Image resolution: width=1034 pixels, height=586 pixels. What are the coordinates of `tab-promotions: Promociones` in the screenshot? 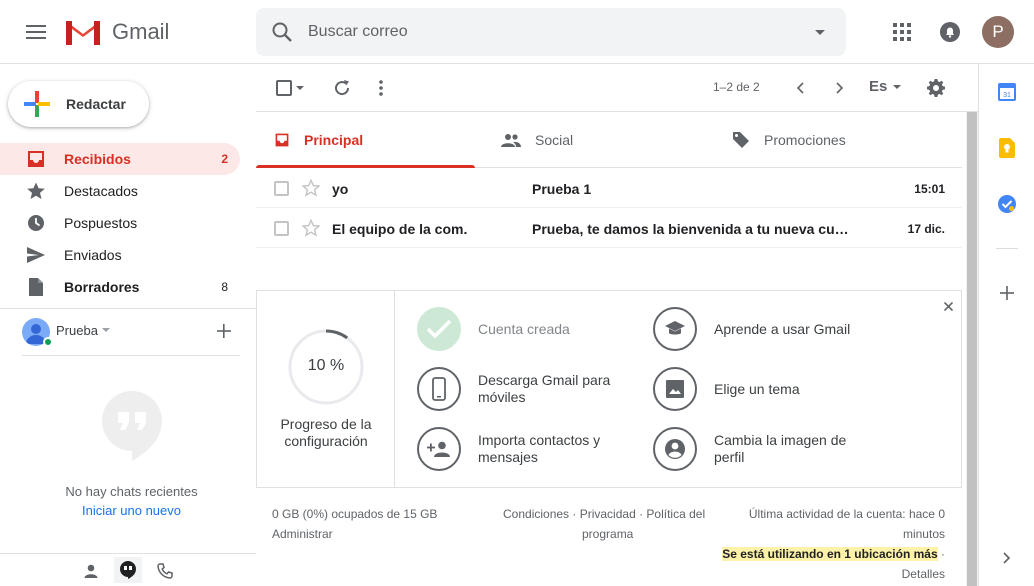 It's located at (835, 140).